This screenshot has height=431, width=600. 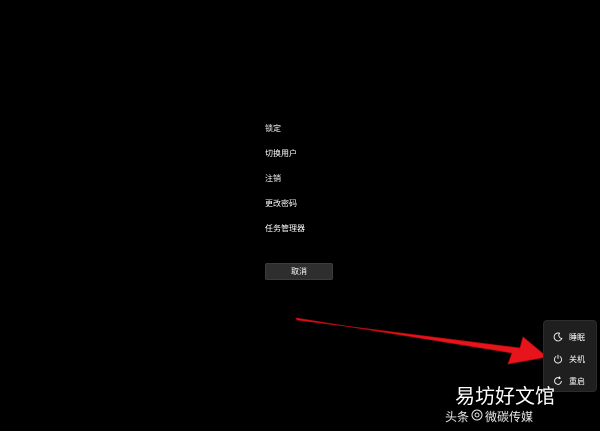 I want to click on power-icon, so click(x=558, y=359).